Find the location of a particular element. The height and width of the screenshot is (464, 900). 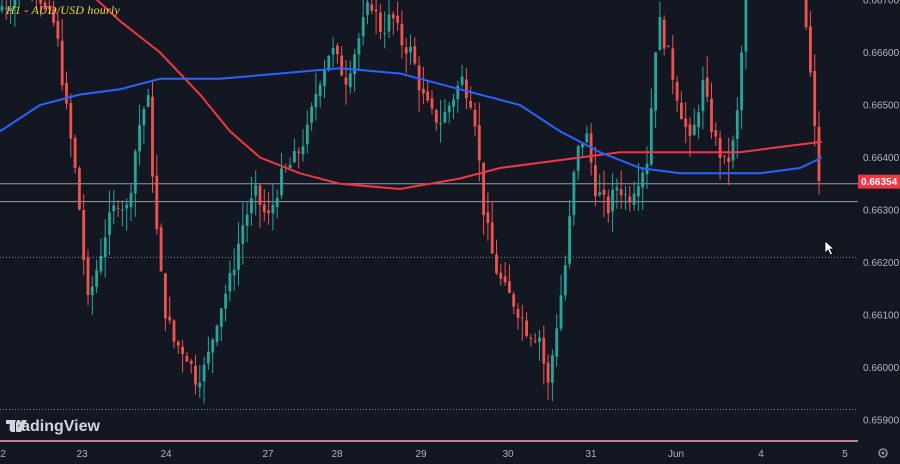

time-axis-label: 29 is located at coordinates (421, 454).